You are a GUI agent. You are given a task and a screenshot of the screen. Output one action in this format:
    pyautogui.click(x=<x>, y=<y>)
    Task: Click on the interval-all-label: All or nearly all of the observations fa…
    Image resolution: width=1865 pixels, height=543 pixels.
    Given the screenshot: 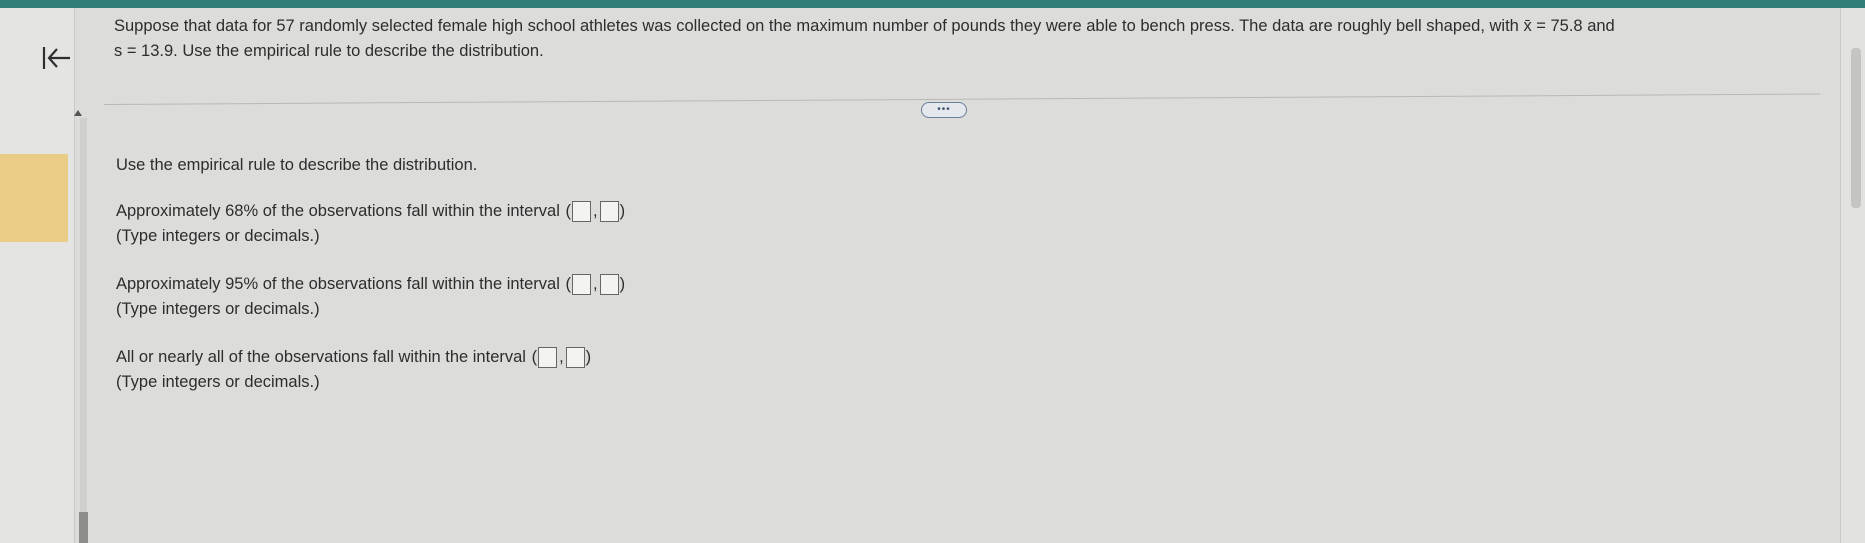 What is the action you would take?
    pyautogui.click(x=321, y=357)
    